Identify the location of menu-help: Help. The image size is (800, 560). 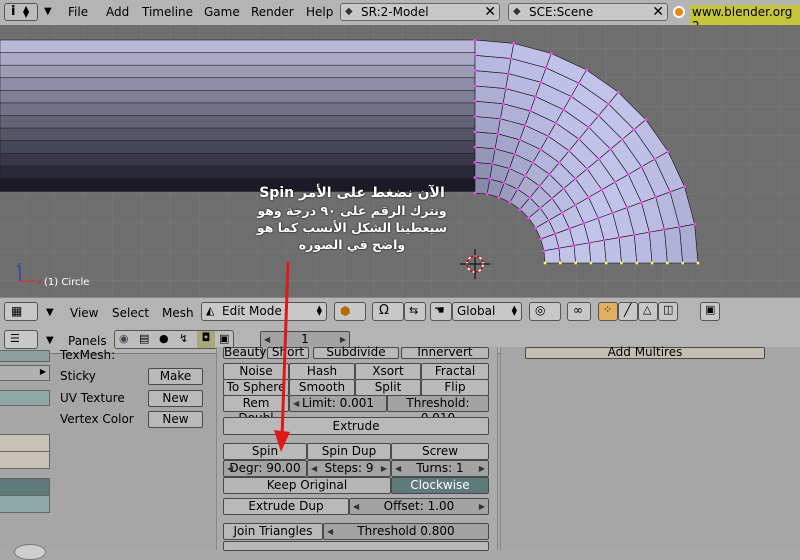
(319, 12).